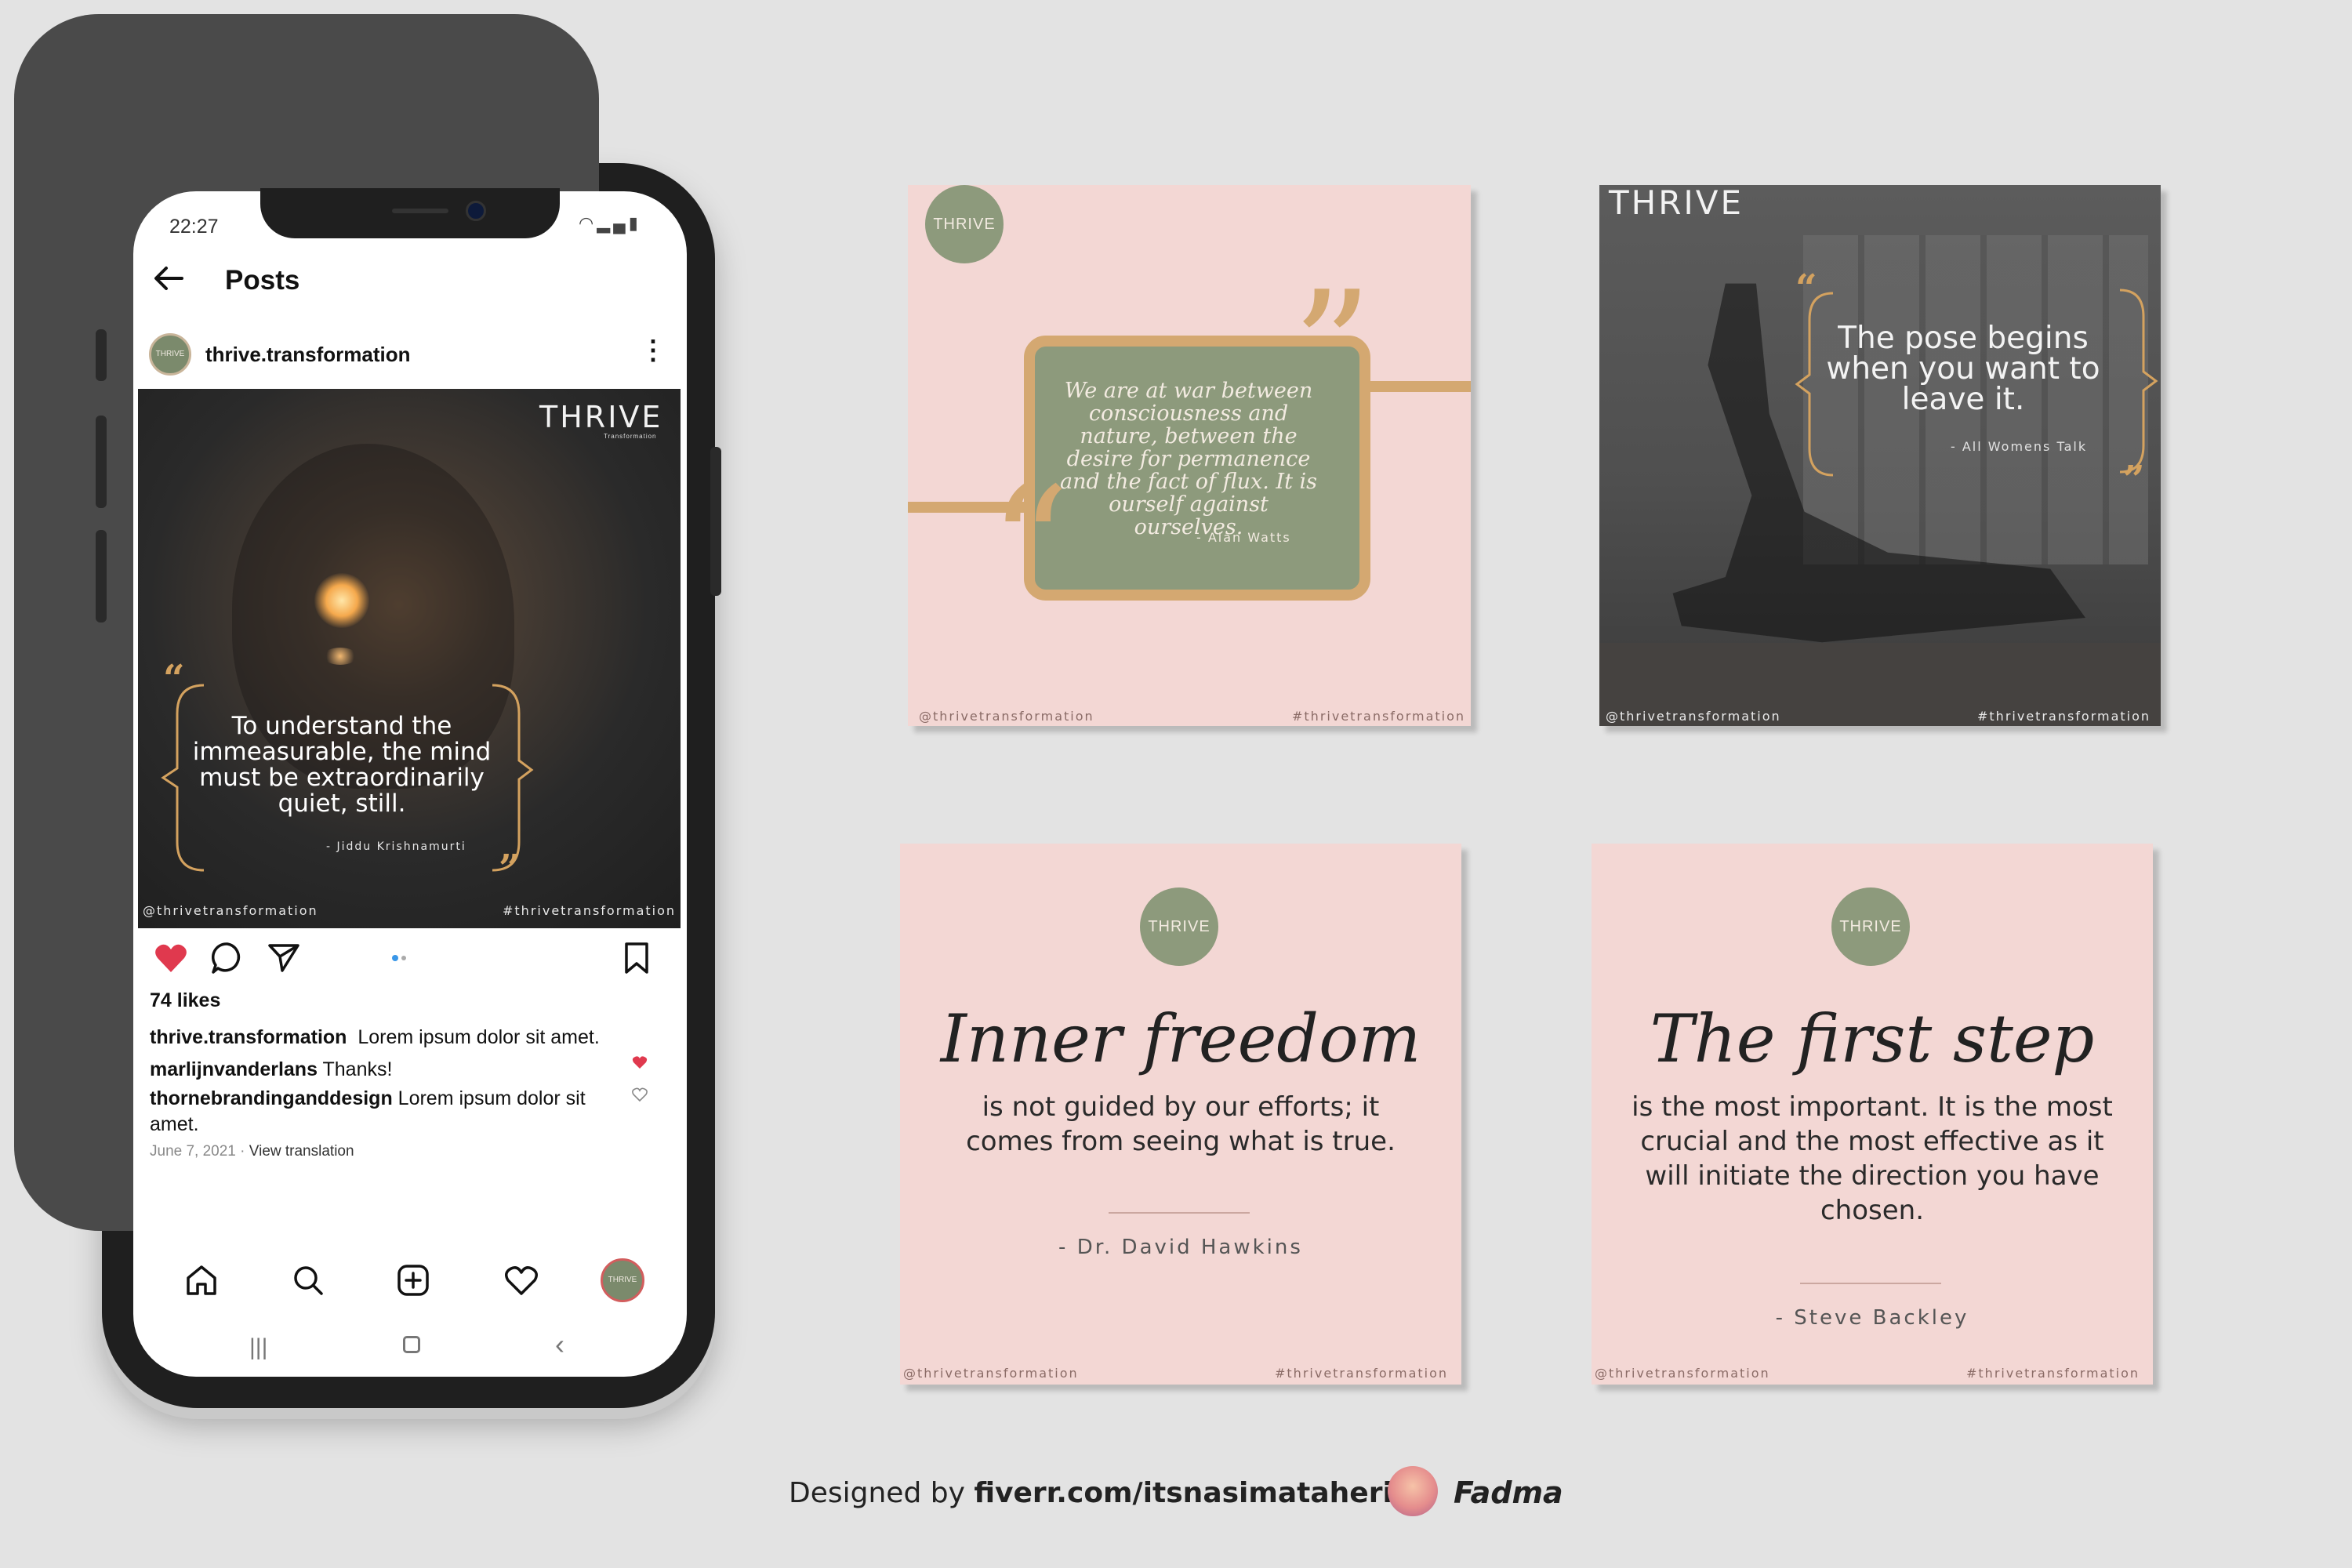 The height and width of the screenshot is (1568, 2352). I want to click on comment-like-icon, so click(640, 1094).